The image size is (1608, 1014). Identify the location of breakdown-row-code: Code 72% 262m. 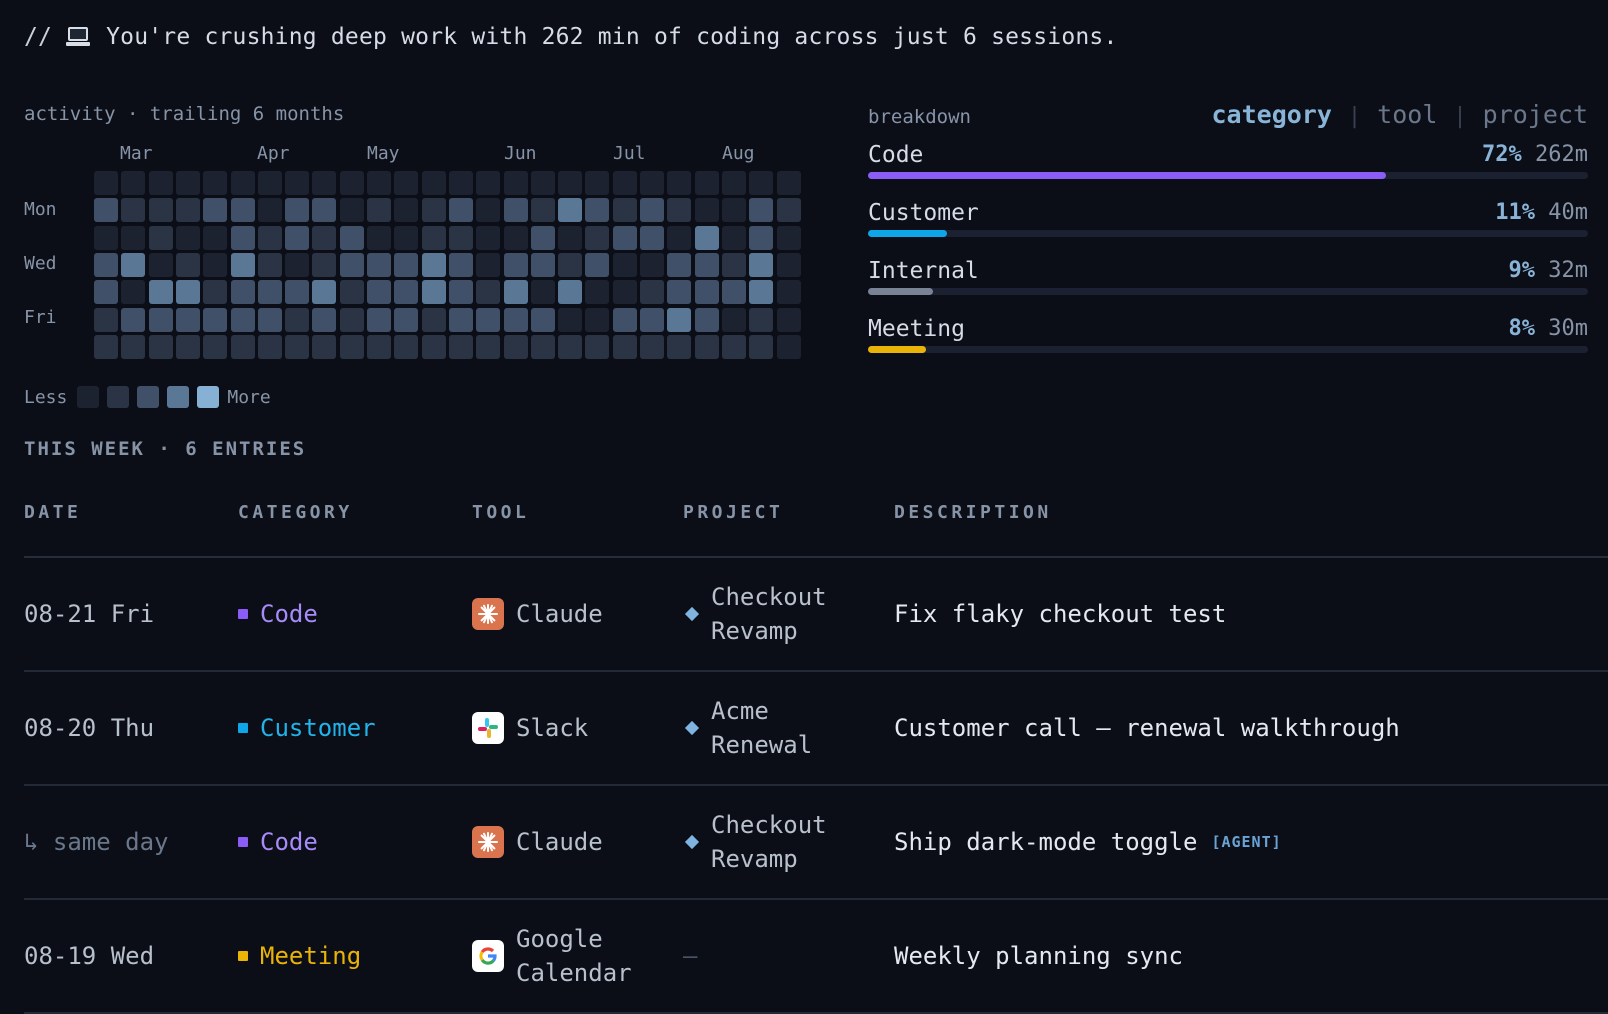
(1228, 163).